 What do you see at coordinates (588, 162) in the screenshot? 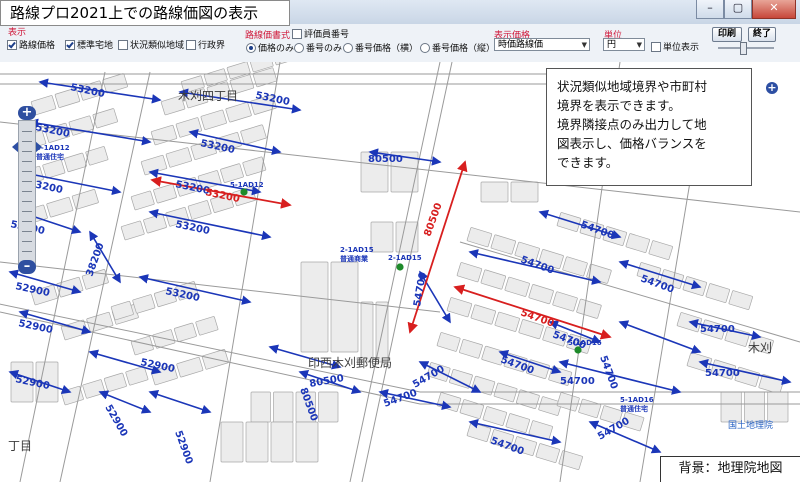
I see `callout-line: できます。` at bounding box center [588, 162].